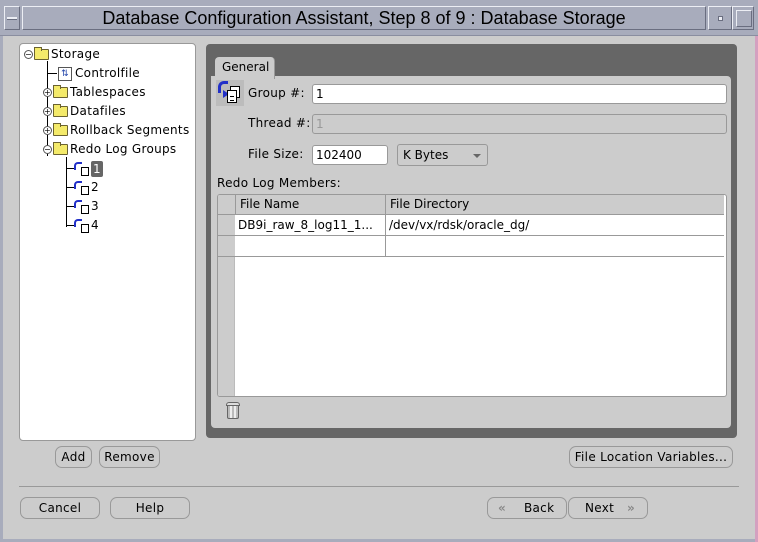 Image resolution: width=758 pixels, height=542 pixels. I want to click on tree-item-rollback-segments: + Rollback Segments, so click(116, 130).